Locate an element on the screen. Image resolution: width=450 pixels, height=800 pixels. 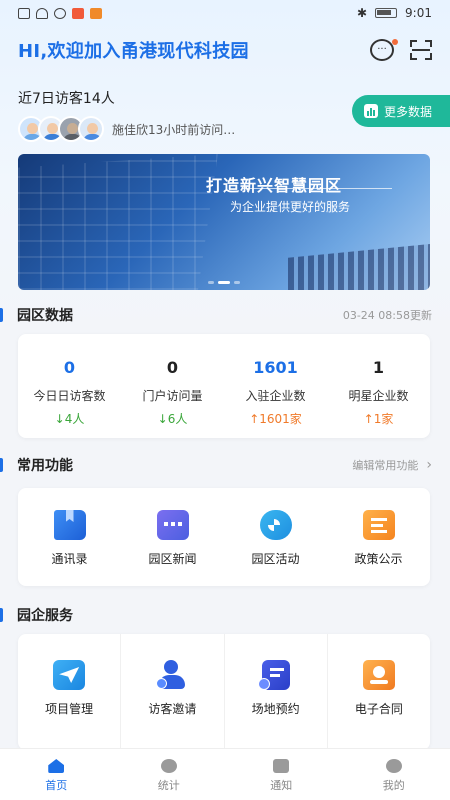
stat-delta: ↑1家 is located at coordinates (378, 419).